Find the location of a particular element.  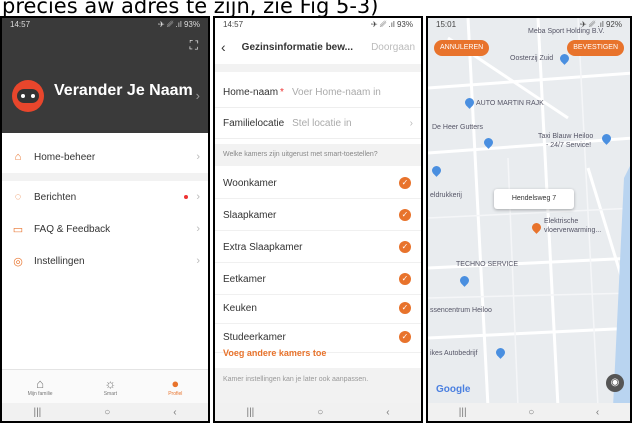

menu-item-label: Instellingen is located at coordinates (59, 261).